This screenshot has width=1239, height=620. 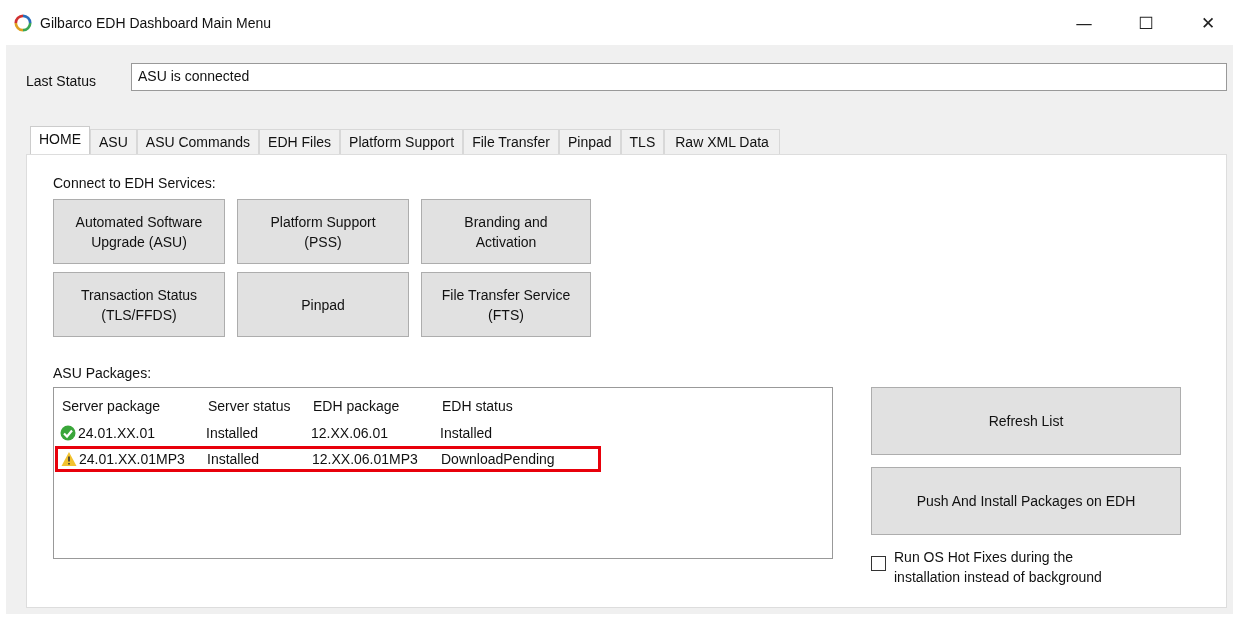 What do you see at coordinates (252, 406) in the screenshot?
I see `column-header: Server status` at bounding box center [252, 406].